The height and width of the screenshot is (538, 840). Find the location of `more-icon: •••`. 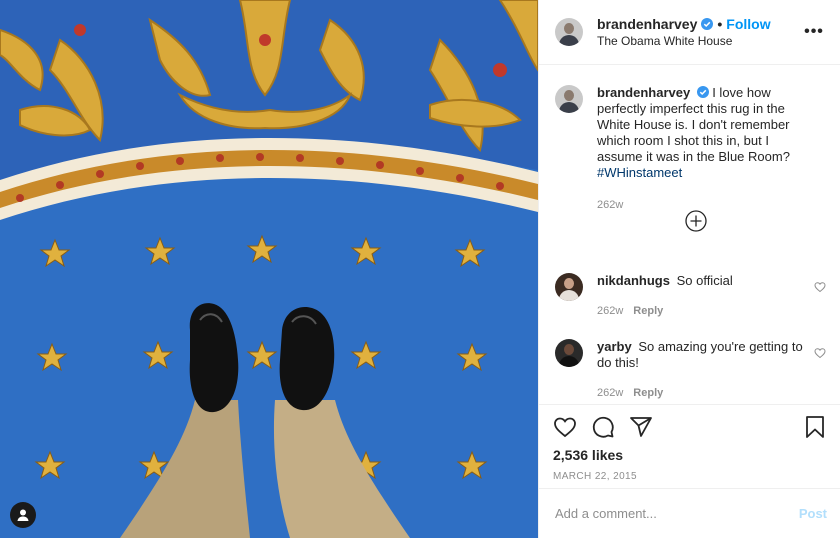

more-icon: ••• is located at coordinates (814, 31).